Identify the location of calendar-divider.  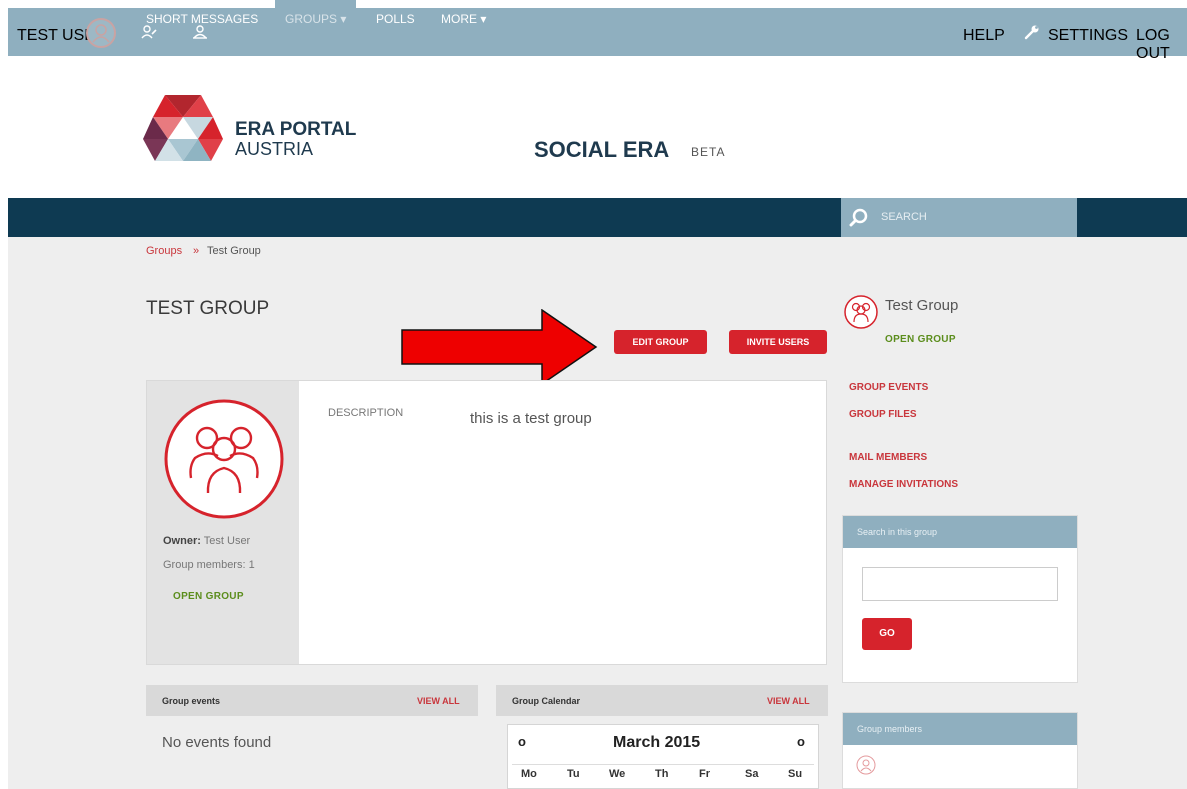
(663, 764).